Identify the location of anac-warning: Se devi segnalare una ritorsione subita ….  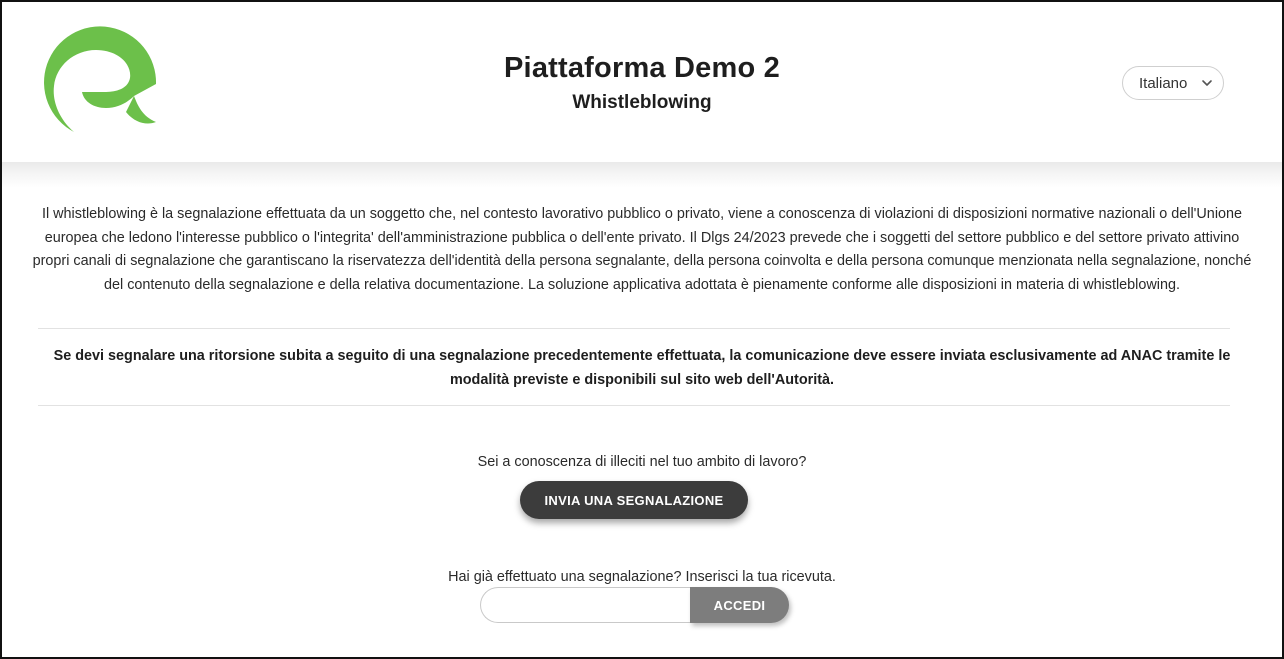
(642, 368).